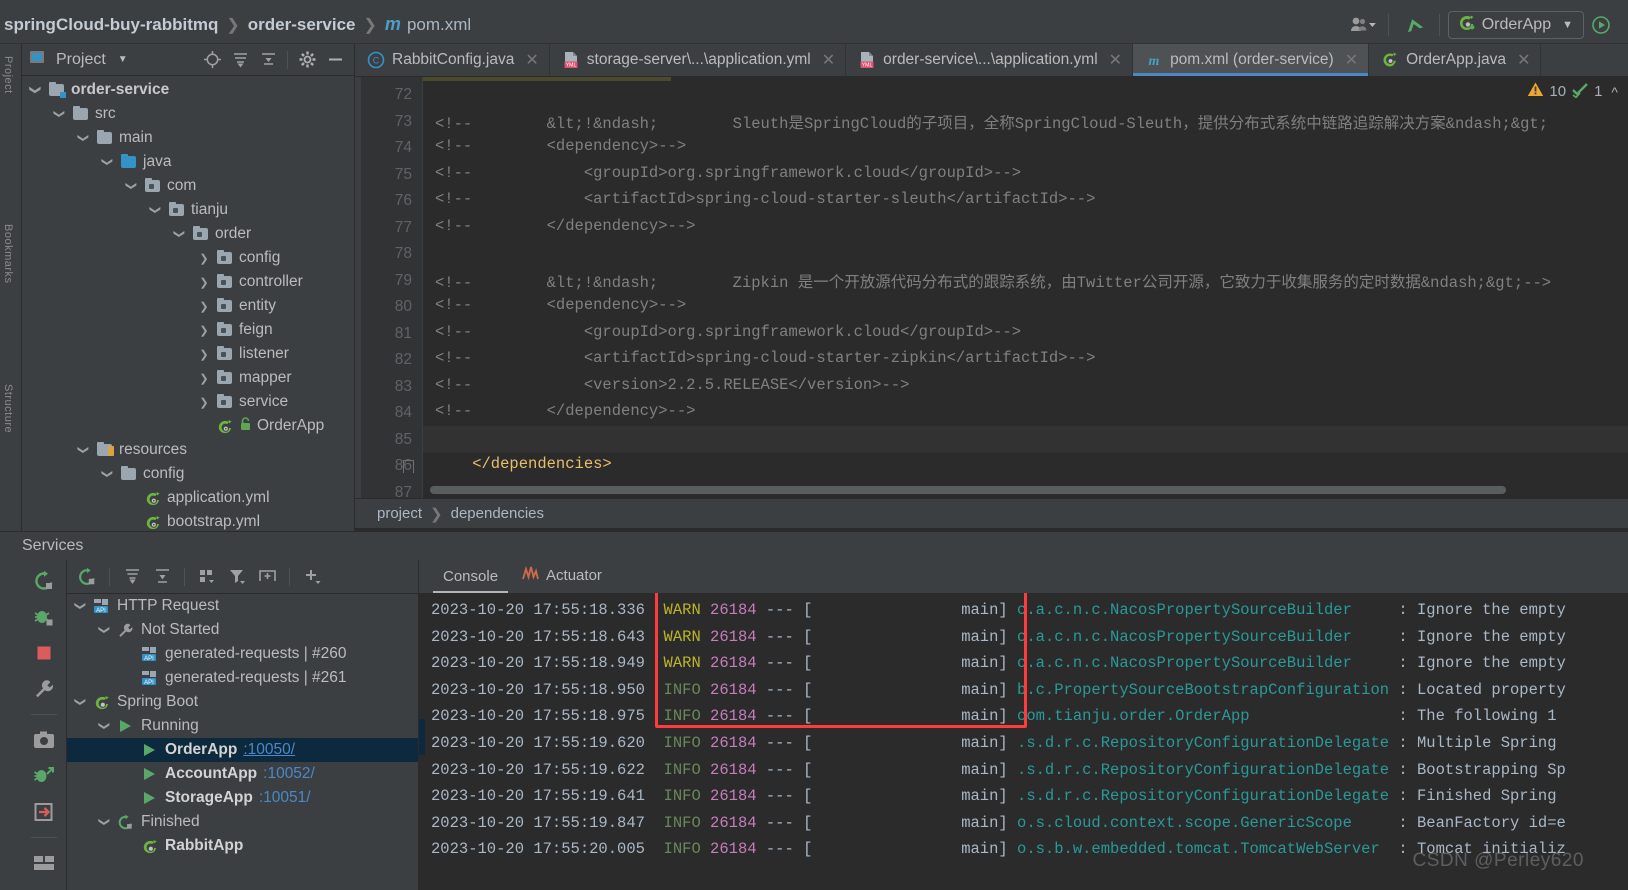 This screenshot has width=1628, height=890. What do you see at coordinates (188, 282) in the screenshot?
I see `tree-item-controller: ❯ controller` at bounding box center [188, 282].